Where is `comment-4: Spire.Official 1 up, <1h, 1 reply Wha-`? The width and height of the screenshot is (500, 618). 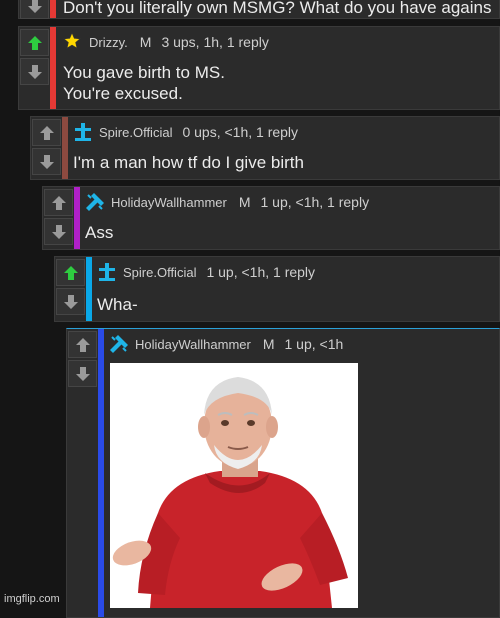 comment-4: Spire.Official 1 up, <1h, 1 reply Wha- is located at coordinates (277, 289).